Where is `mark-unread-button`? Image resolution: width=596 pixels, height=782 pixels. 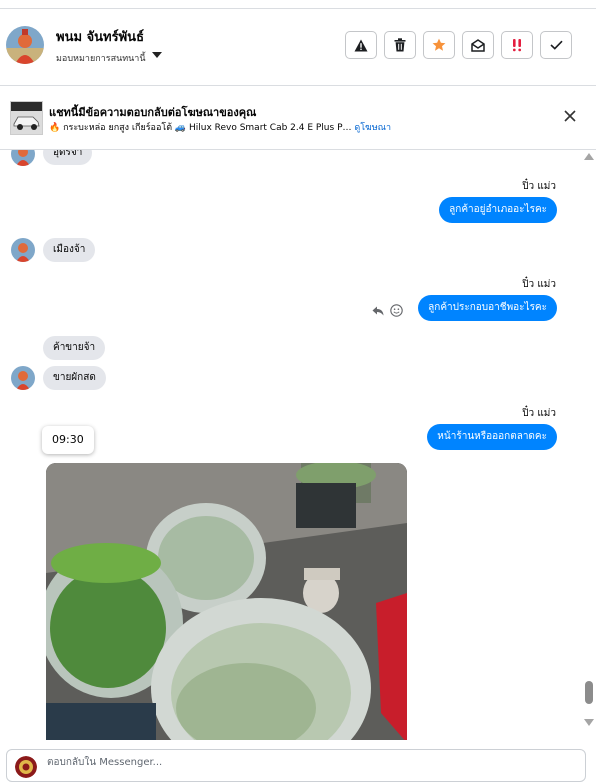 mark-unread-button is located at coordinates (478, 45).